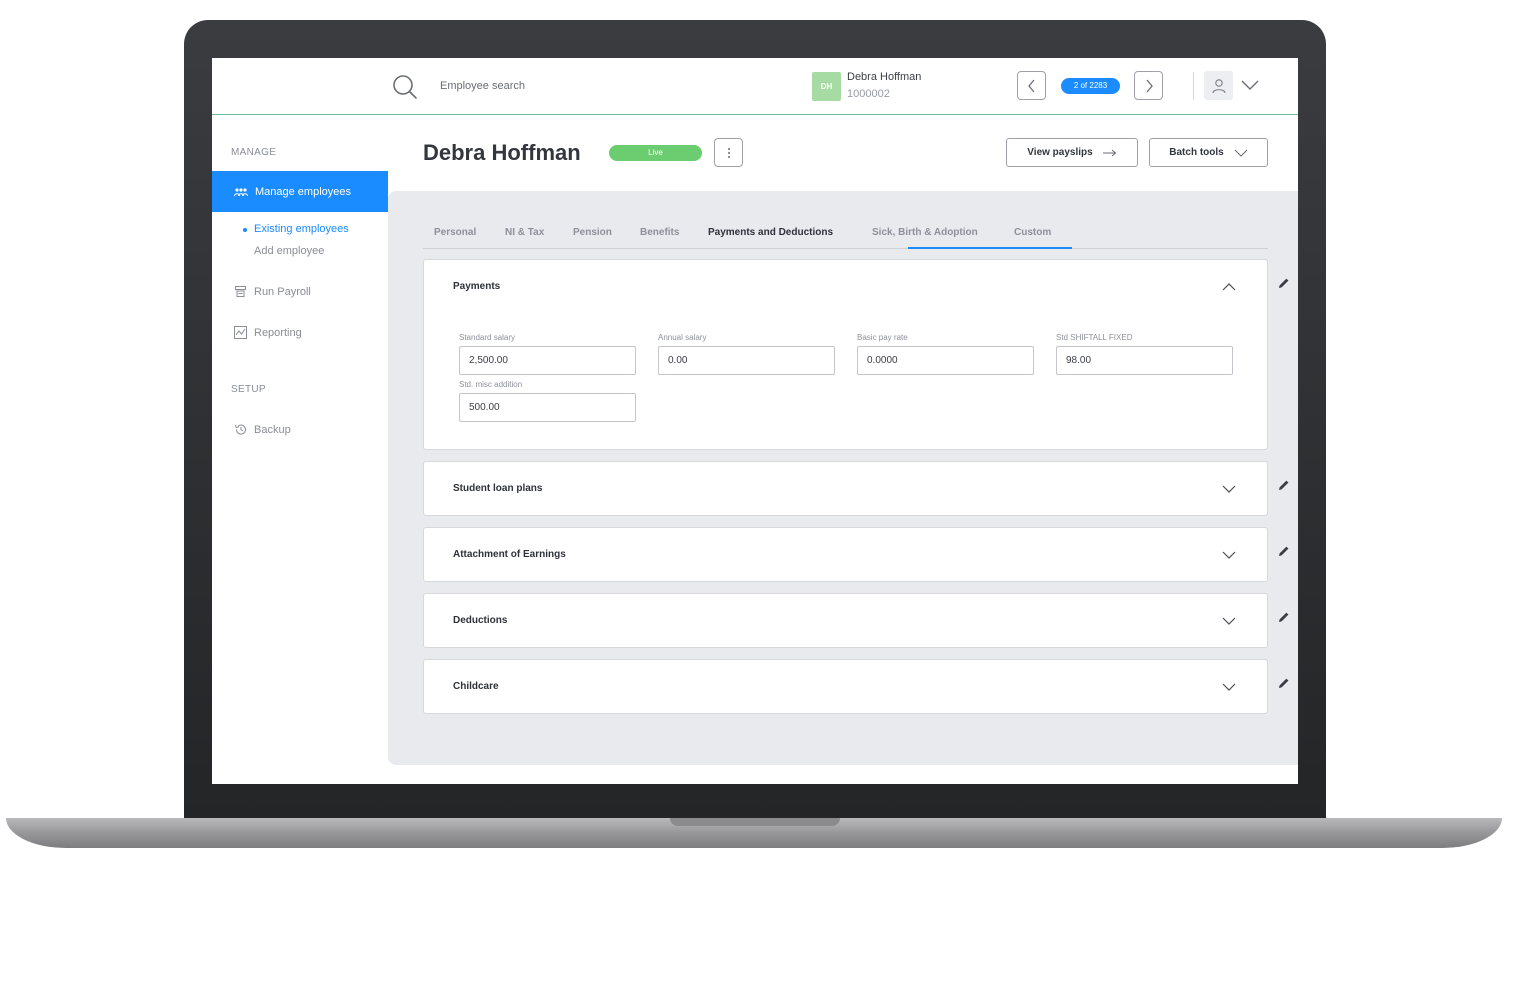 Image resolution: width=1538 pixels, height=992 pixels. What do you see at coordinates (289, 251) in the screenshot?
I see `sidebar-subitem-add-employee: Add employee` at bounding box center [289, 251].